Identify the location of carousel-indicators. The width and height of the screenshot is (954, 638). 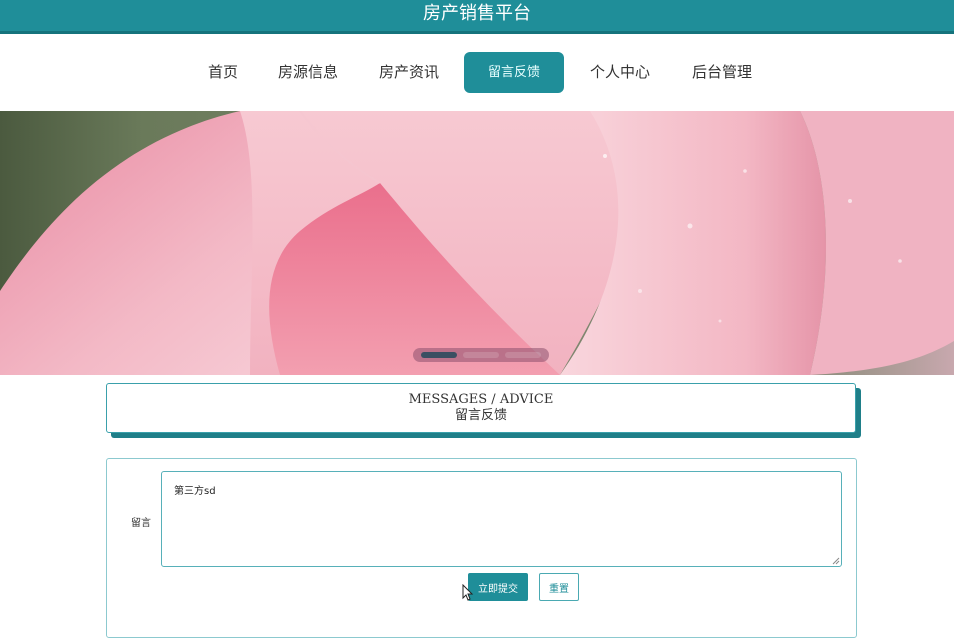
(481, 355).